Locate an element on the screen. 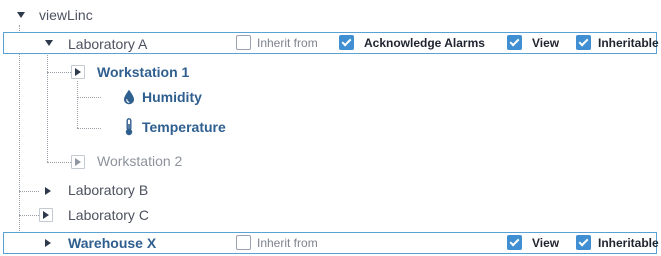 This screenshot has height=256, width=661. tree-node-laboratory-c: Laboratory C is located at coordinates (108, 215).